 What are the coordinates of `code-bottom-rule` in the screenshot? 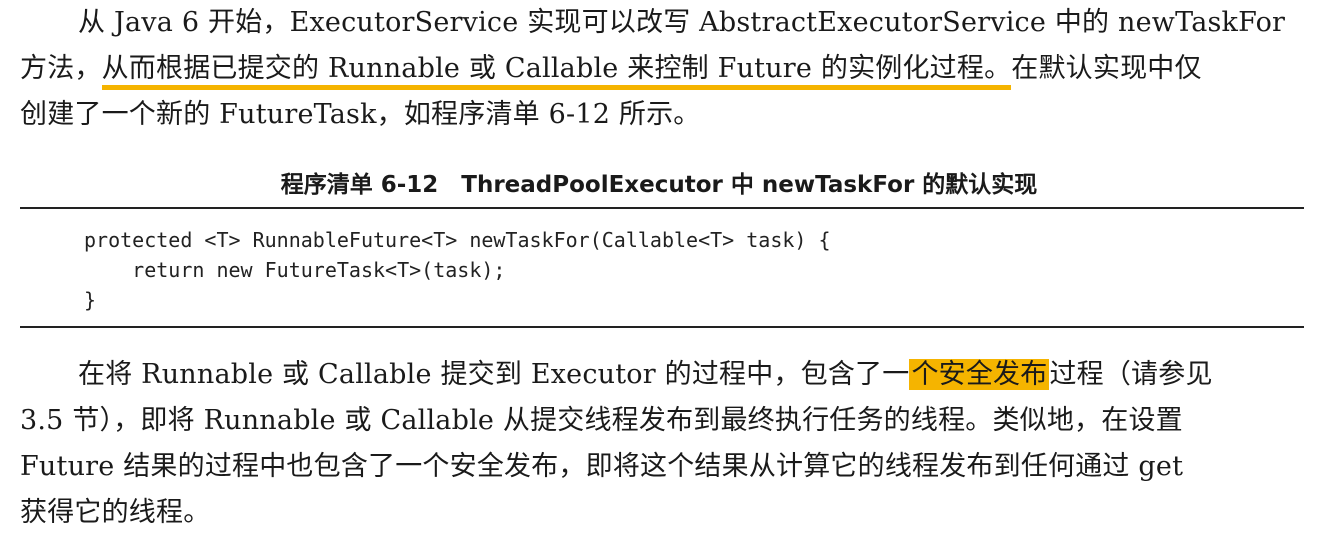 It's located at (662, 327).